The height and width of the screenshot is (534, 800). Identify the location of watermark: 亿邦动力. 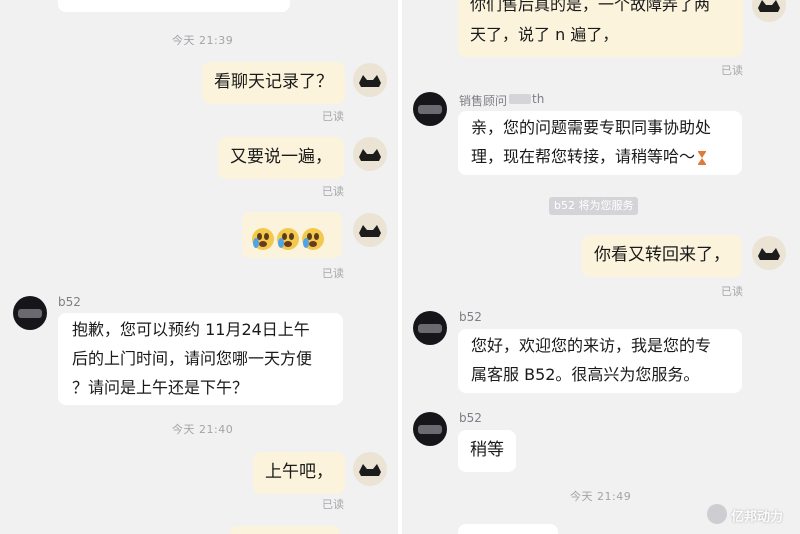
(751, 514).